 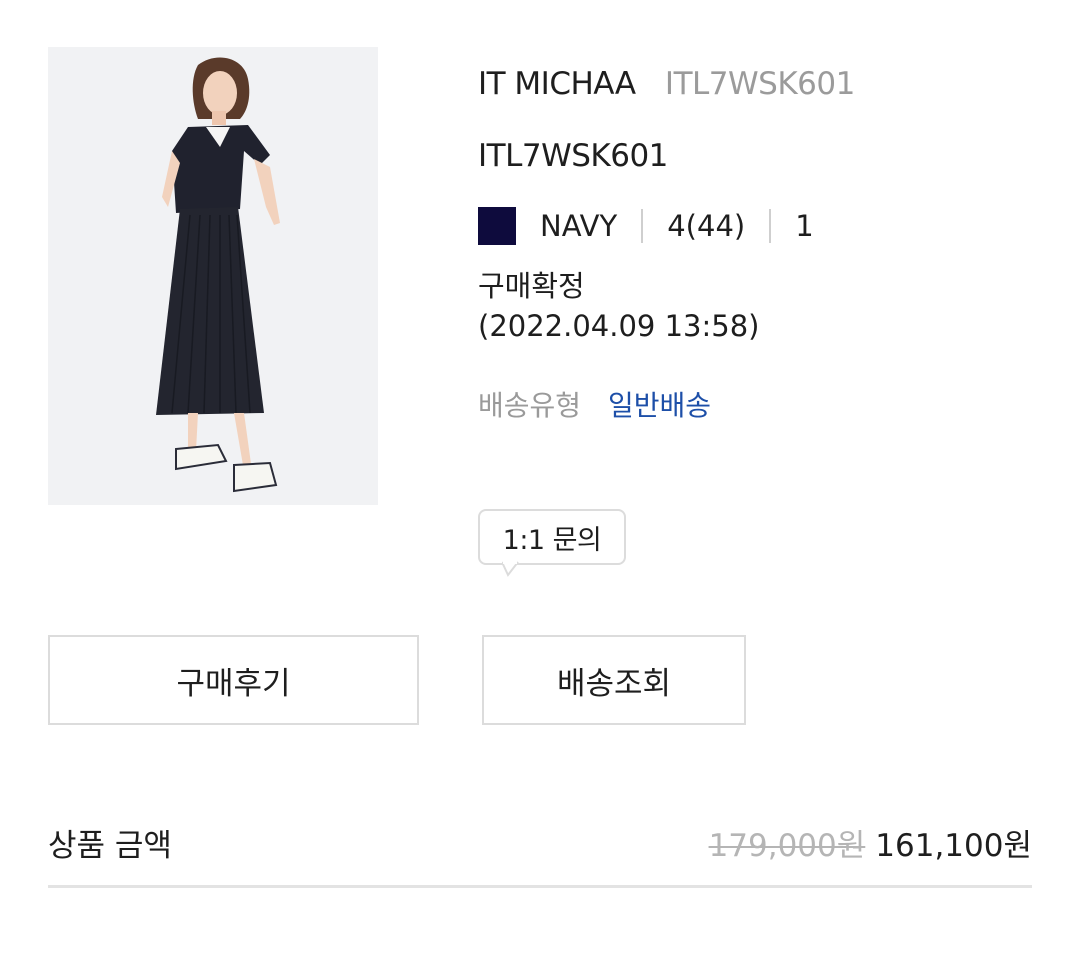 I want to click on product-photo-illustration, so click(x=213, y=276).